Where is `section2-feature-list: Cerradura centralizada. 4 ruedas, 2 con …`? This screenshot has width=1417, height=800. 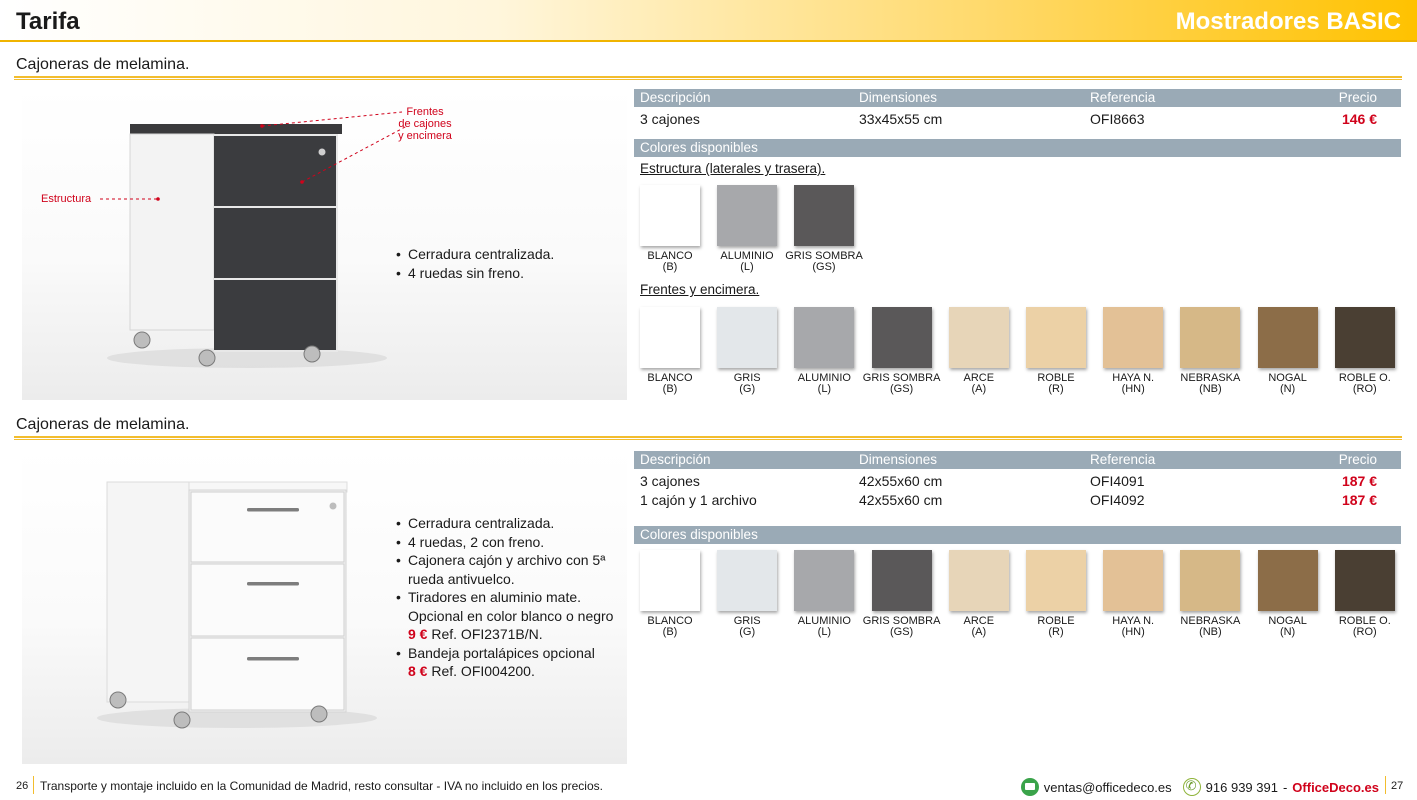 section2-feature-list: Cerradura centralizada. 4 ruedas, 2 con … is located at coordinates (512, 597).